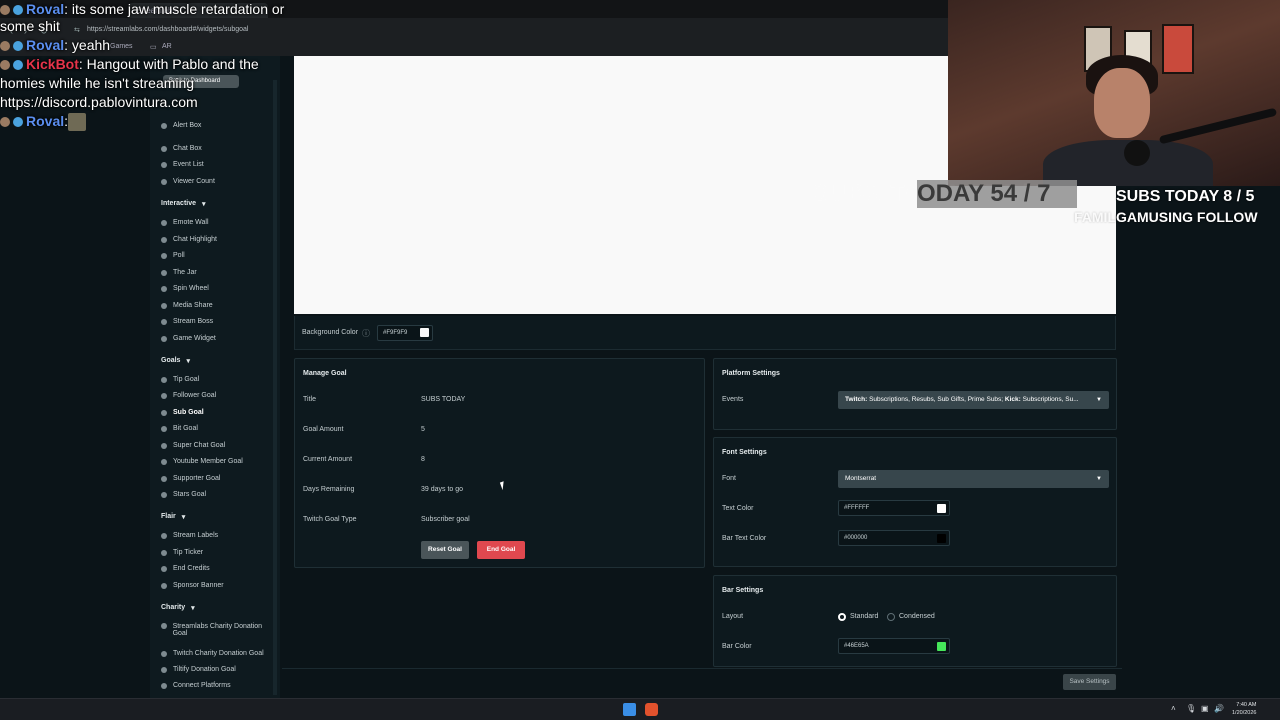  I want to click on save-settings-button: Save Settings, so click(1089, 682).